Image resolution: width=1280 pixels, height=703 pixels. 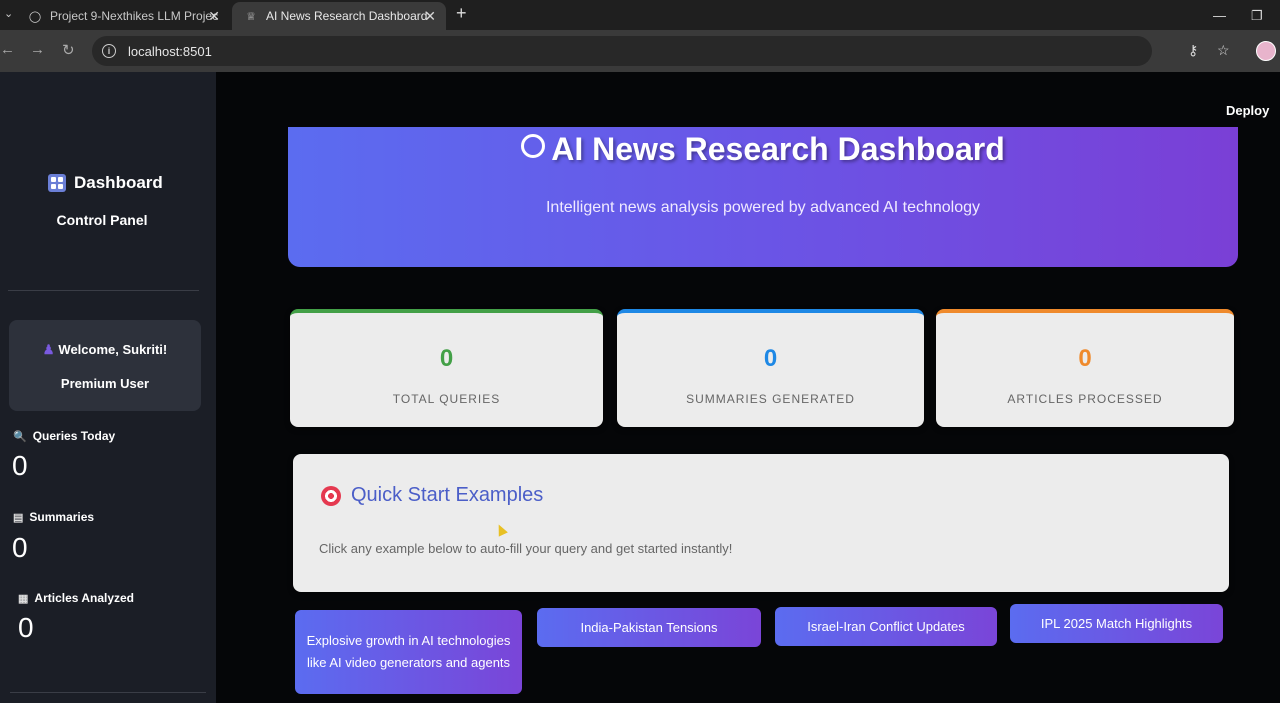 I want to click on restore-icon: ❐, so click(x=1257, y=16).